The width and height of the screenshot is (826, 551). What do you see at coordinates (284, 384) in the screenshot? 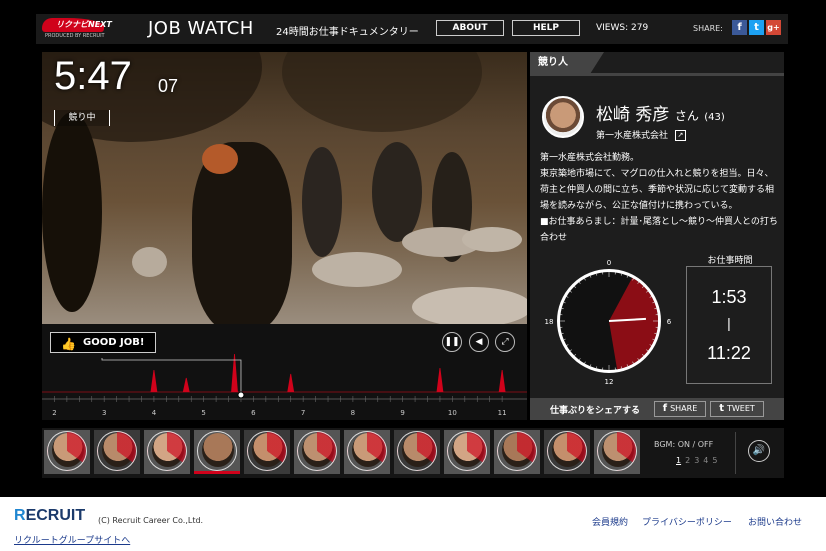
I see `activity-graph: 2 3 4 5 6 7 8 9 10 11` at bounding box center [284, 384].